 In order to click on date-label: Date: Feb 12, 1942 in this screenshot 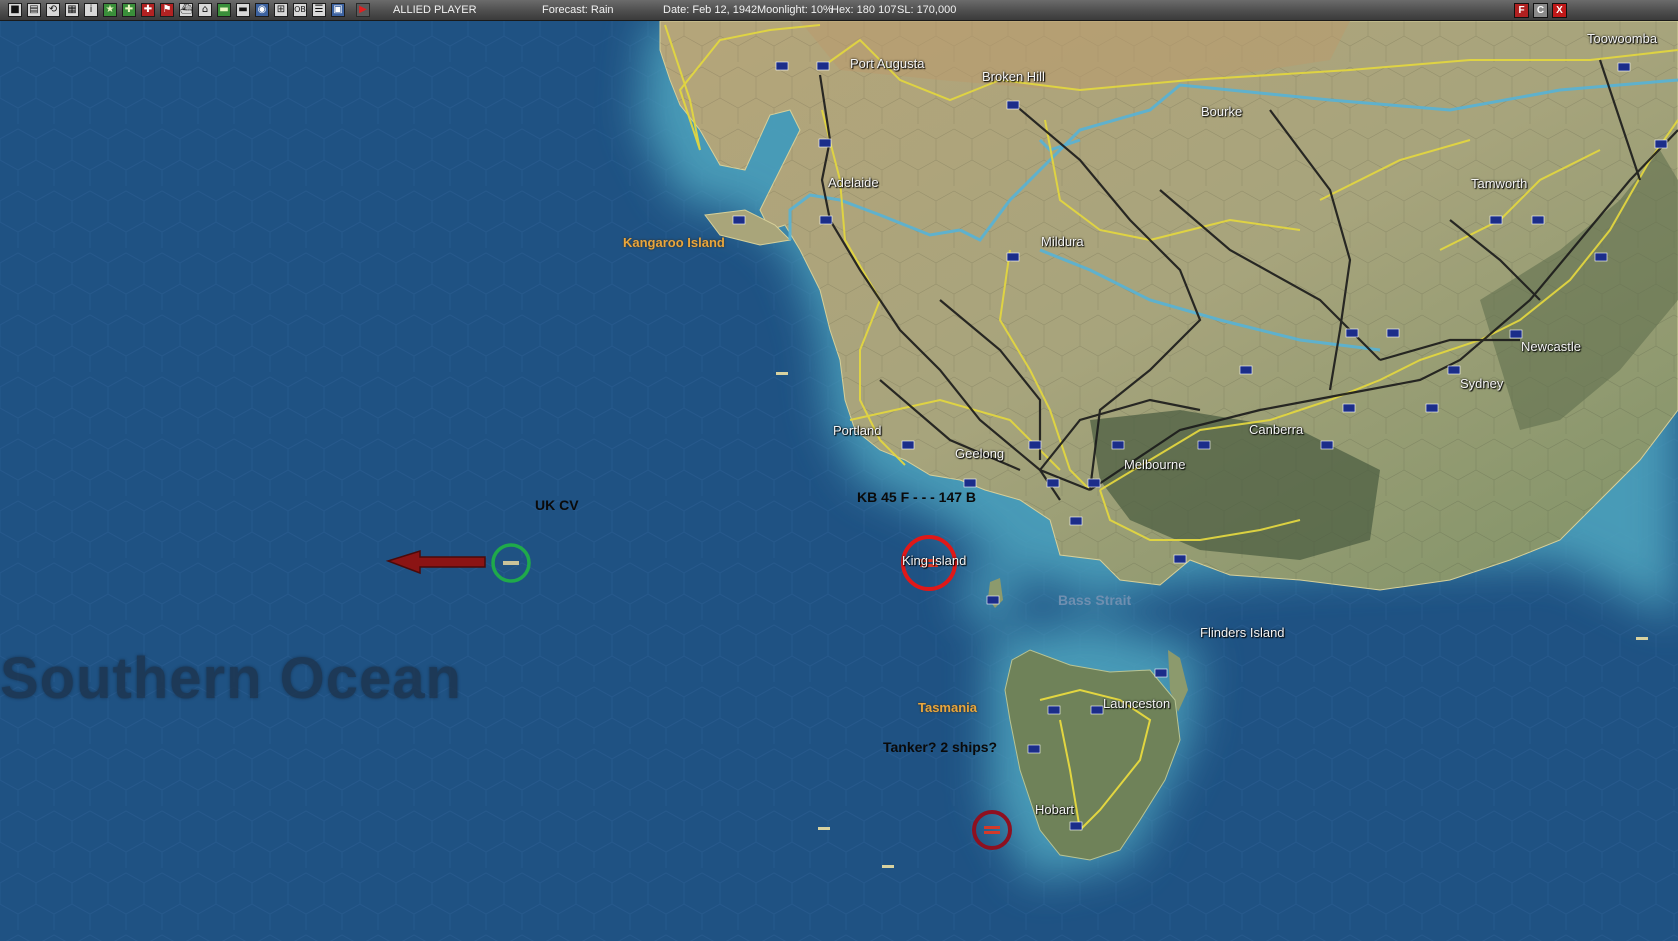, I will do `click(710, 10)`.